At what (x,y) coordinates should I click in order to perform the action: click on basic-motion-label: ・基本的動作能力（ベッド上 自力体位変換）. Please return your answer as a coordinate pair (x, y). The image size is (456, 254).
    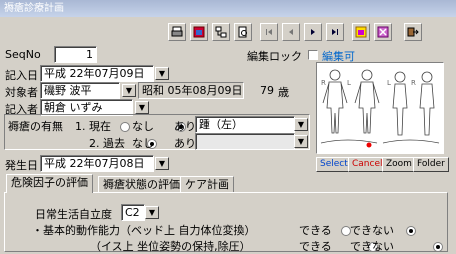
    Looking at the image, I should click on (144, 230).